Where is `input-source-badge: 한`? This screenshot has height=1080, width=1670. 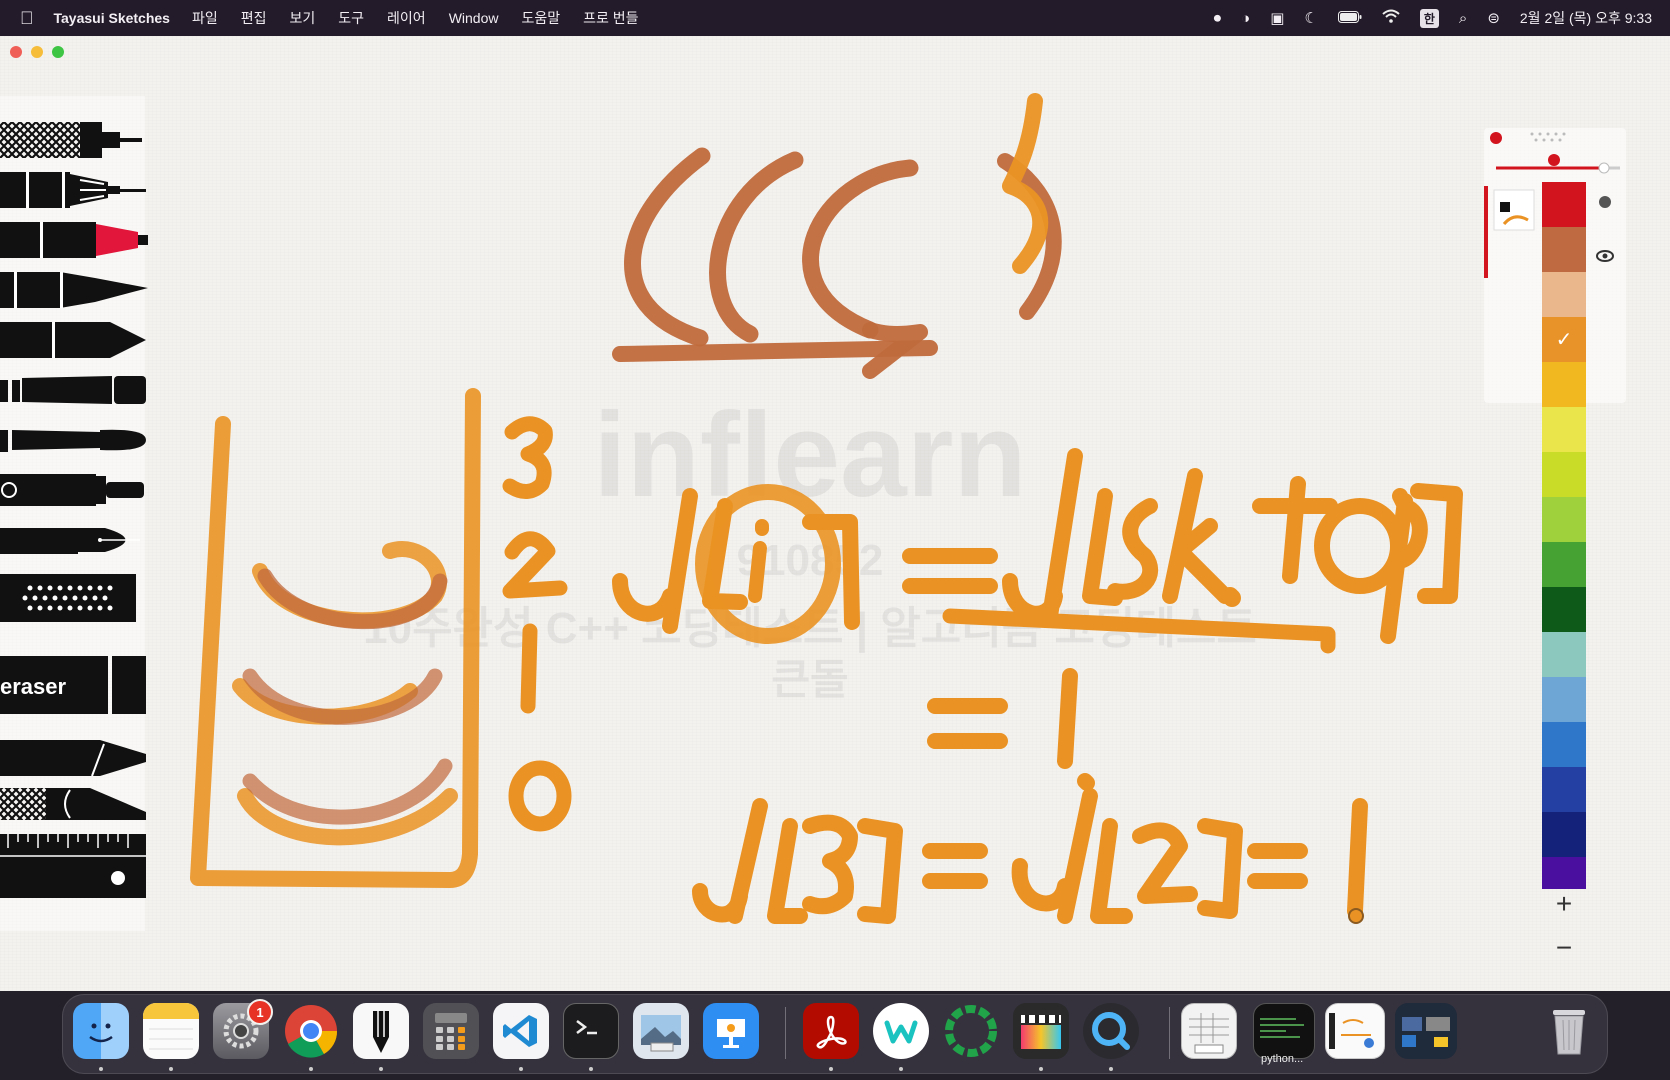 input-source-badge: 한 is located at coordinates (1429, 18).